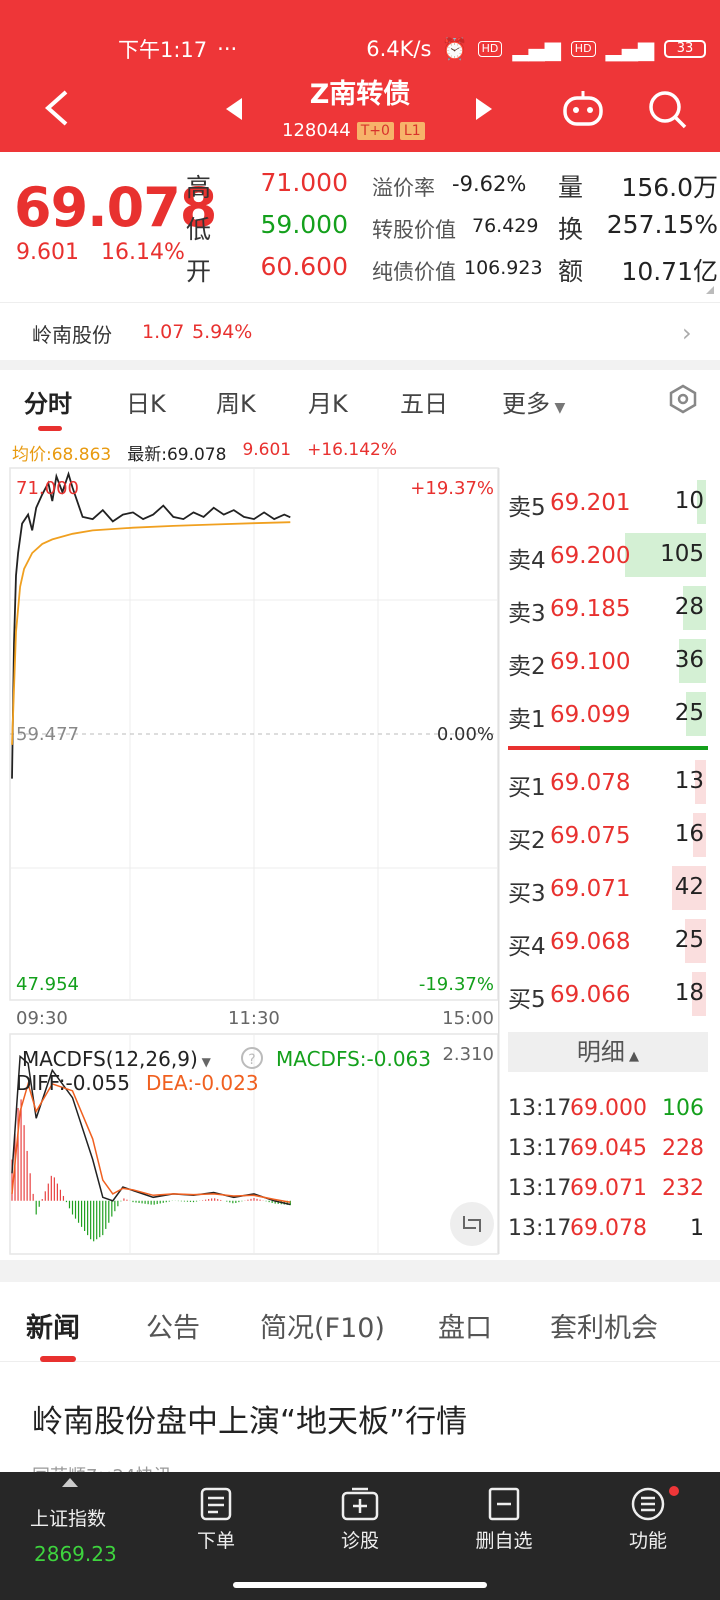  Describe the element at coordinates (504, 1519) in the screenshot. I see `remove-watchlist-button: 删自选` at that location.